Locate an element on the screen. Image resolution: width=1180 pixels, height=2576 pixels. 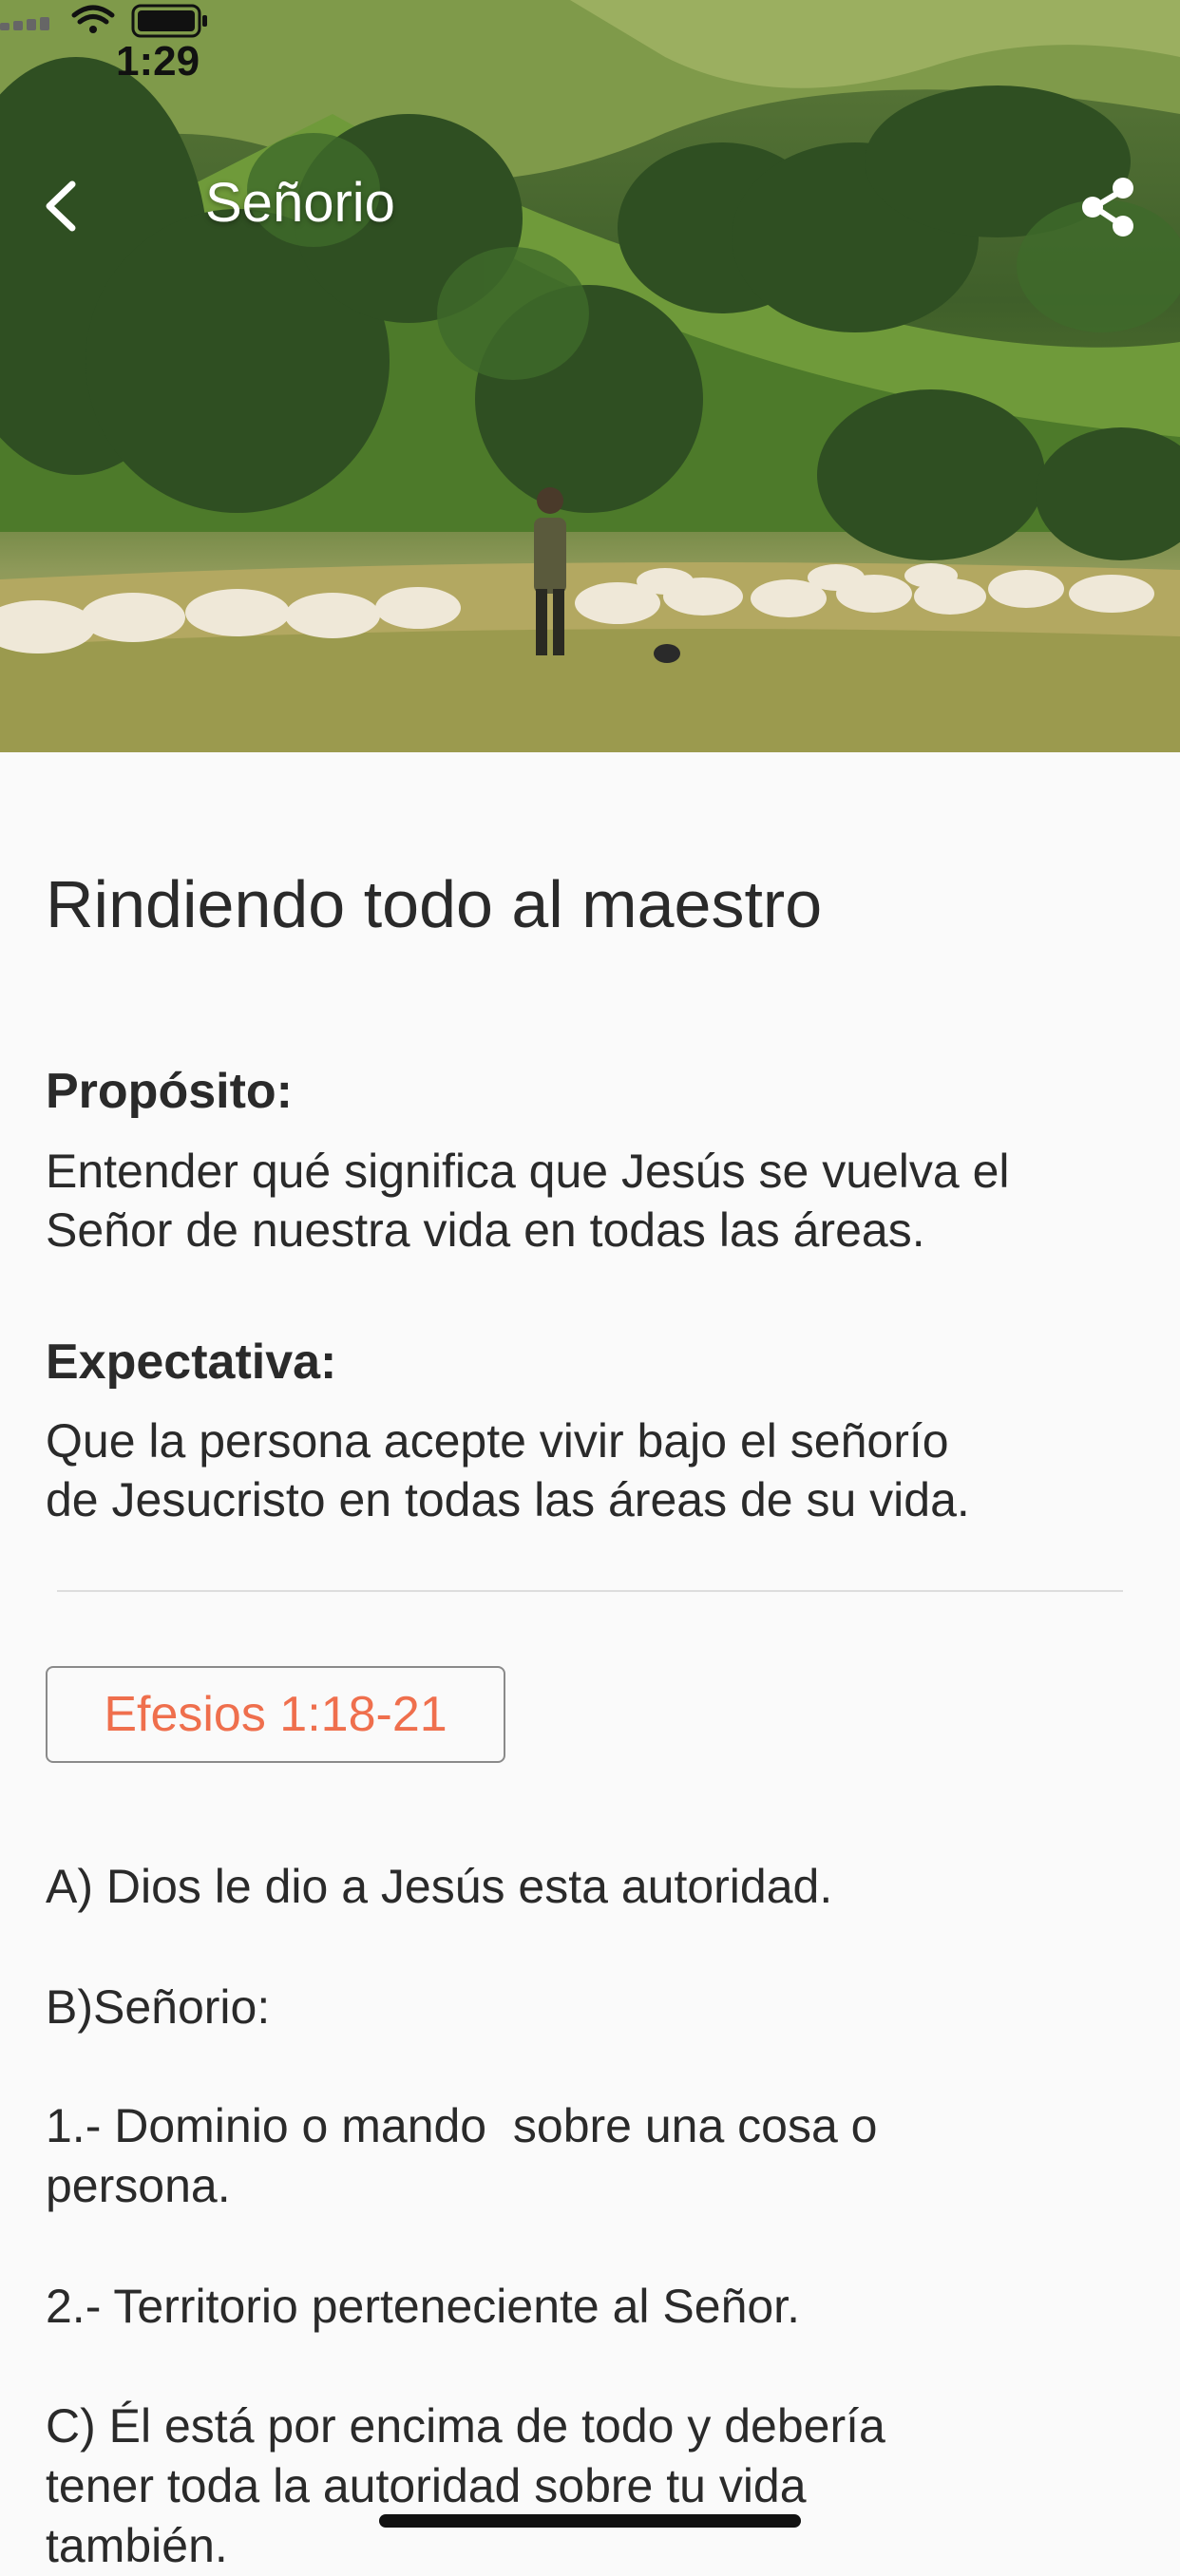
share-icon is located at coordinates (1107, 207).